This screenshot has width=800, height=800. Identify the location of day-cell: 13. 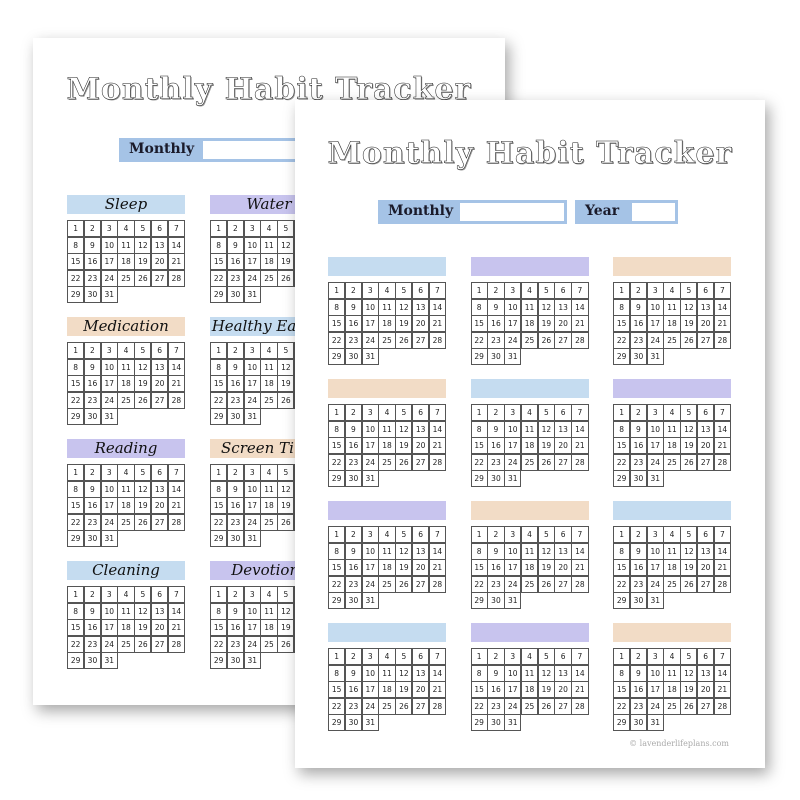
(705, 673).